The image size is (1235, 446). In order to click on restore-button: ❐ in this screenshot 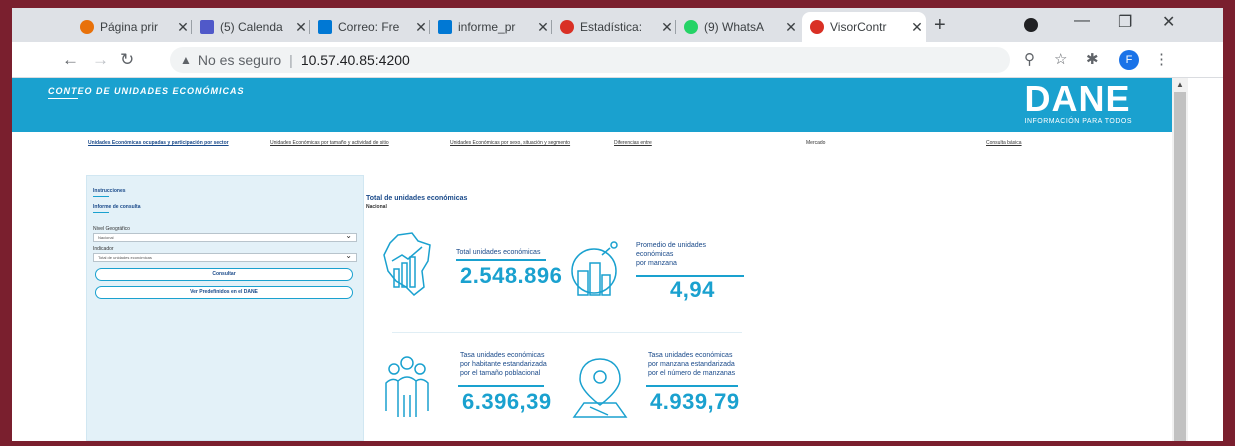, I will do `click(1125, 22)`.